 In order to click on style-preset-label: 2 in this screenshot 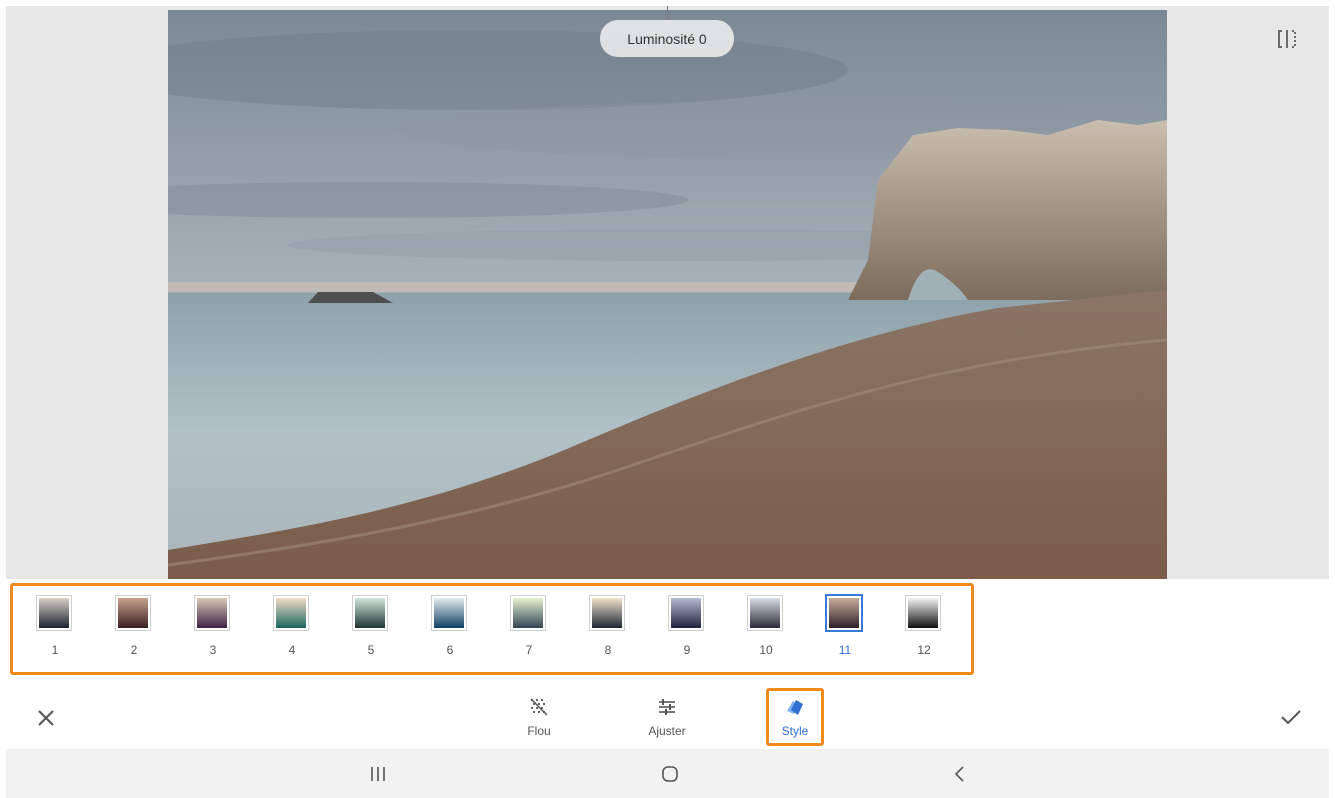, I will do `click(134, 650)`.